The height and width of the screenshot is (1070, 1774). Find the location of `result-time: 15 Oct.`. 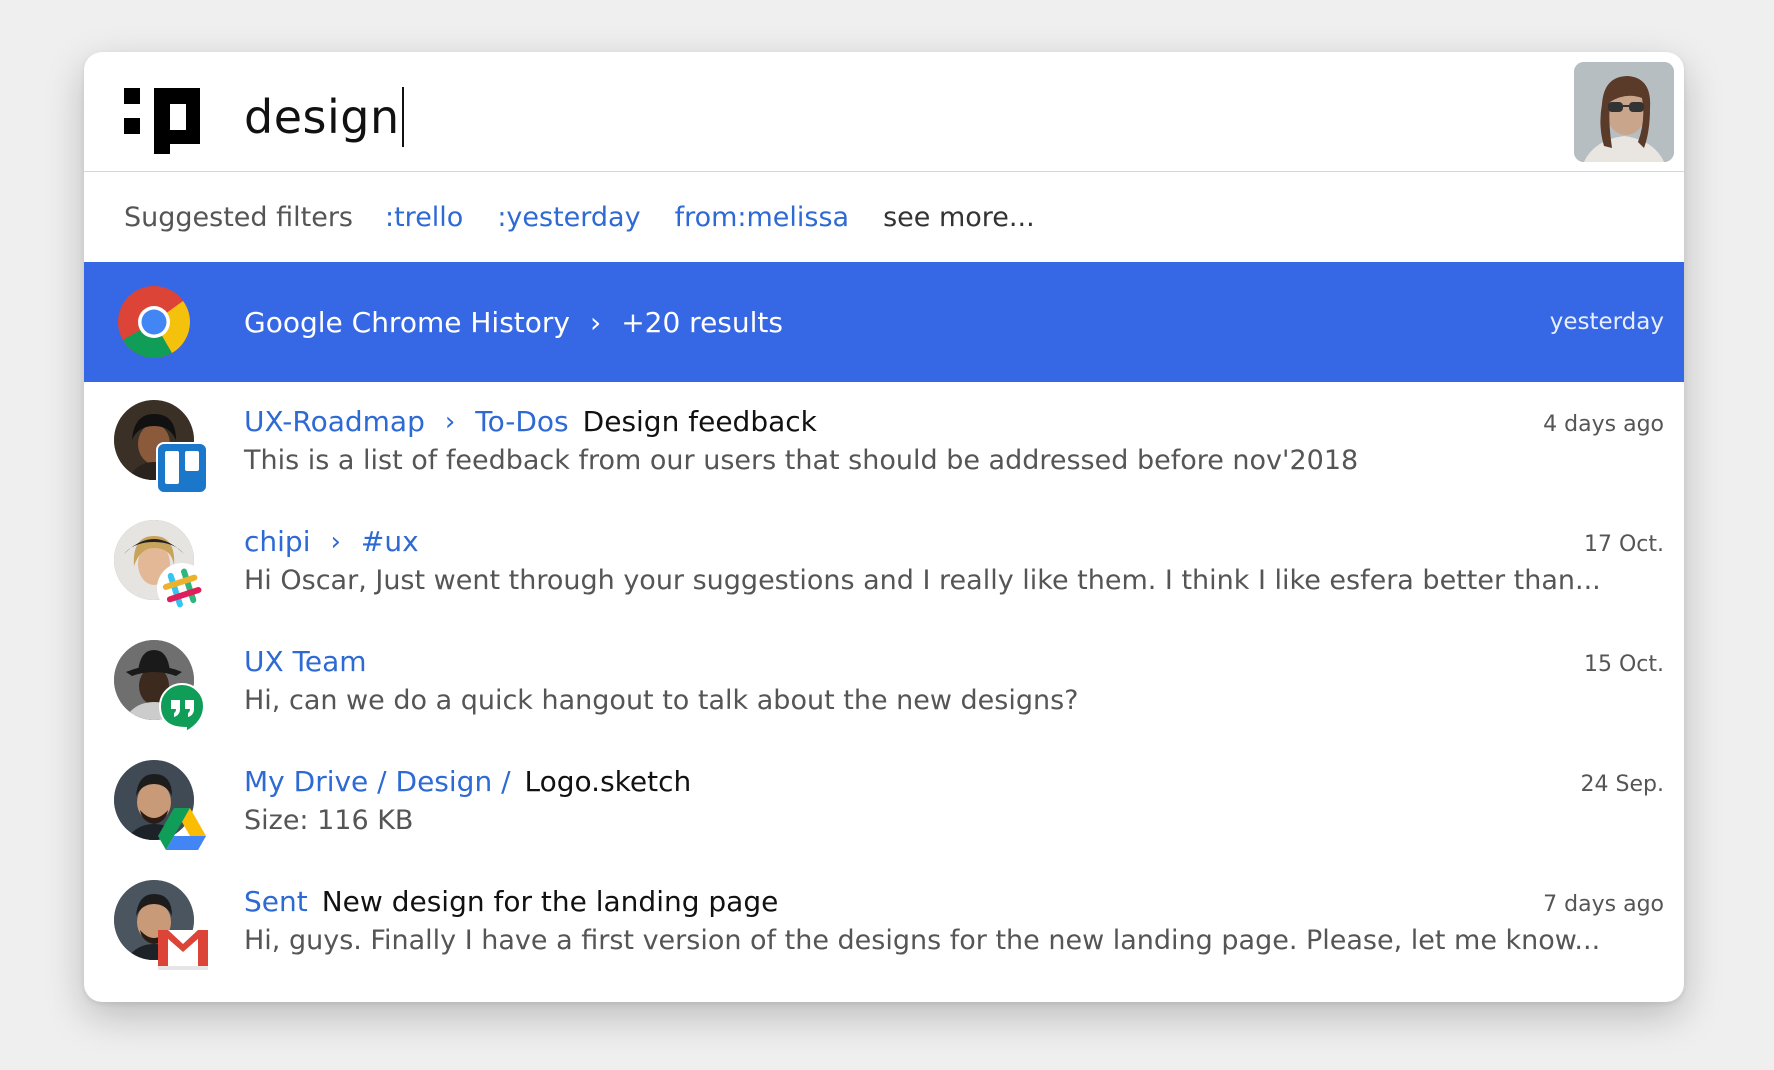

result-time: 15 Oct. is located at coordinates (1623, 664).